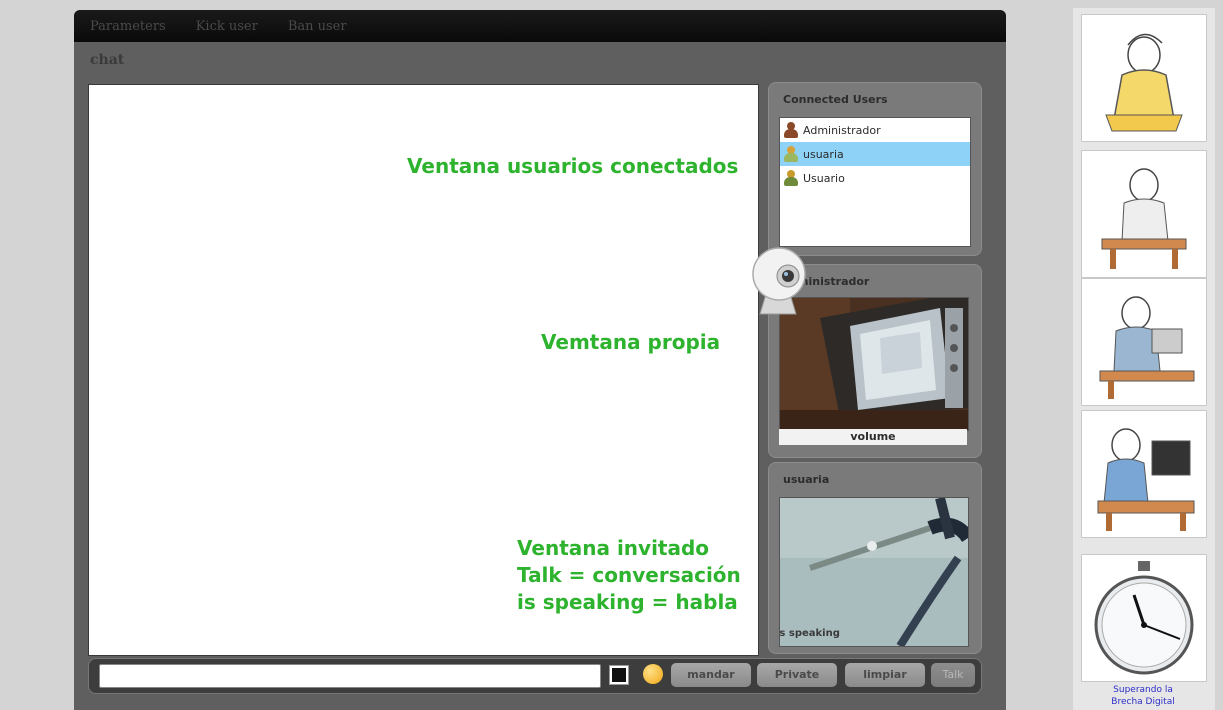  I want to click on composer-bar: mandar Private limpiar Talk, so click(535, 676).